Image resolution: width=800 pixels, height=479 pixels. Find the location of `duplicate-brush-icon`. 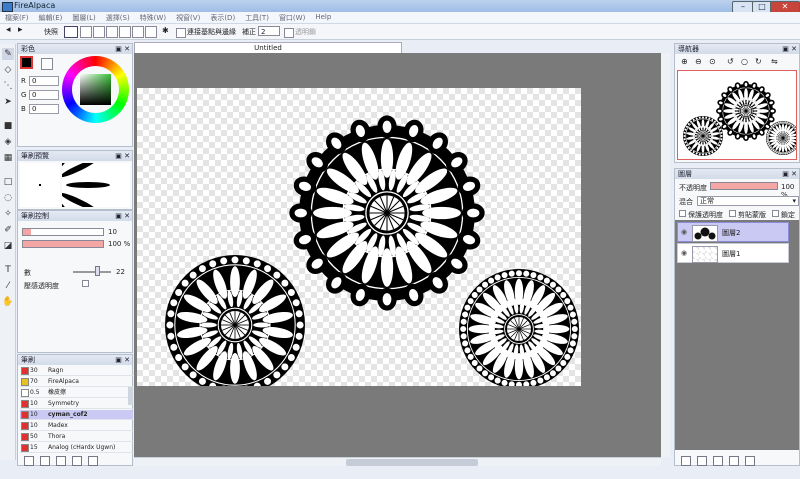

duplicate-brush-icon is located at coordinates (45, 461).